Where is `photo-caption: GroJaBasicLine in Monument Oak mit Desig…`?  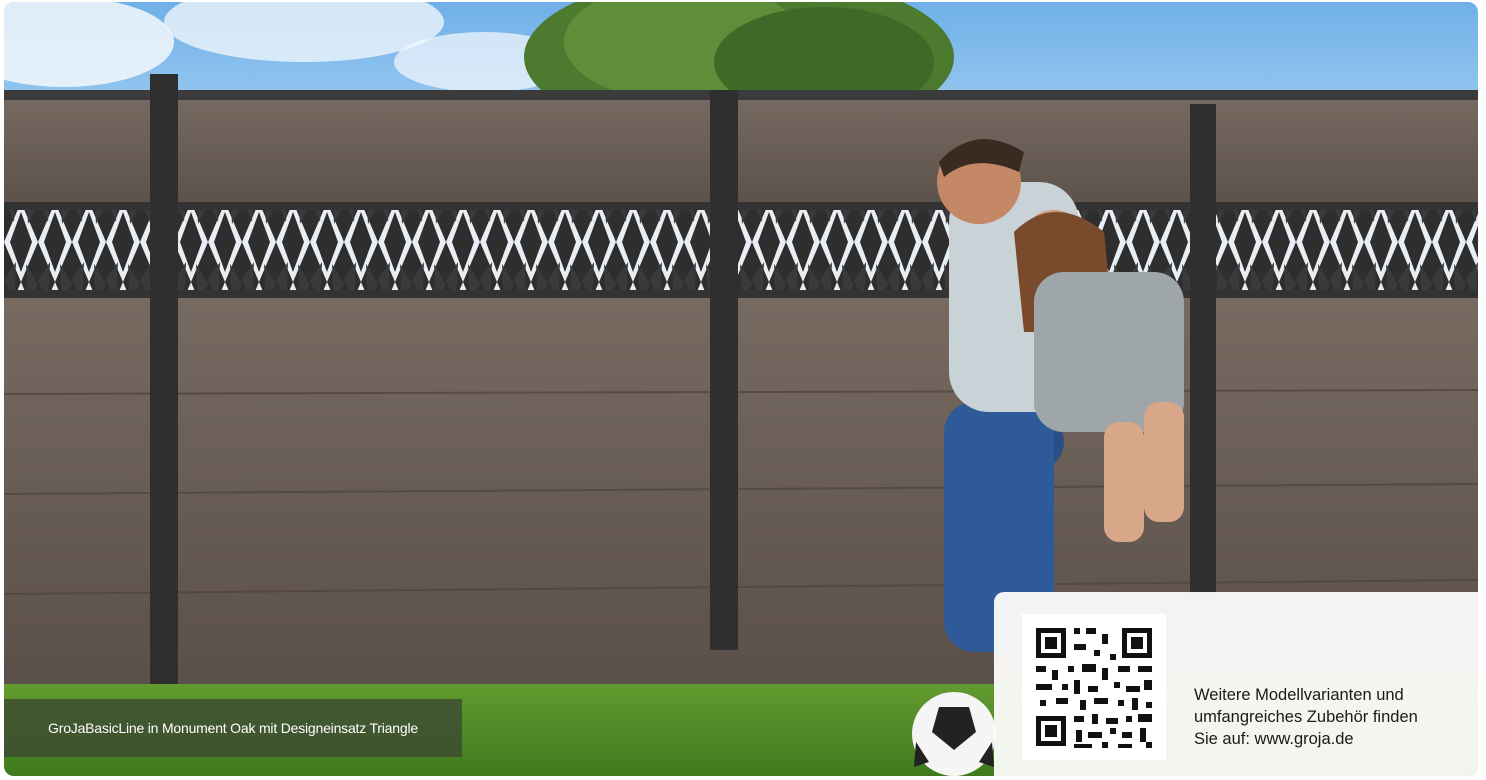
photo-caption: GroJaBasicLine in Monument Oak mit Desig… is located at coordinates (233, 728).